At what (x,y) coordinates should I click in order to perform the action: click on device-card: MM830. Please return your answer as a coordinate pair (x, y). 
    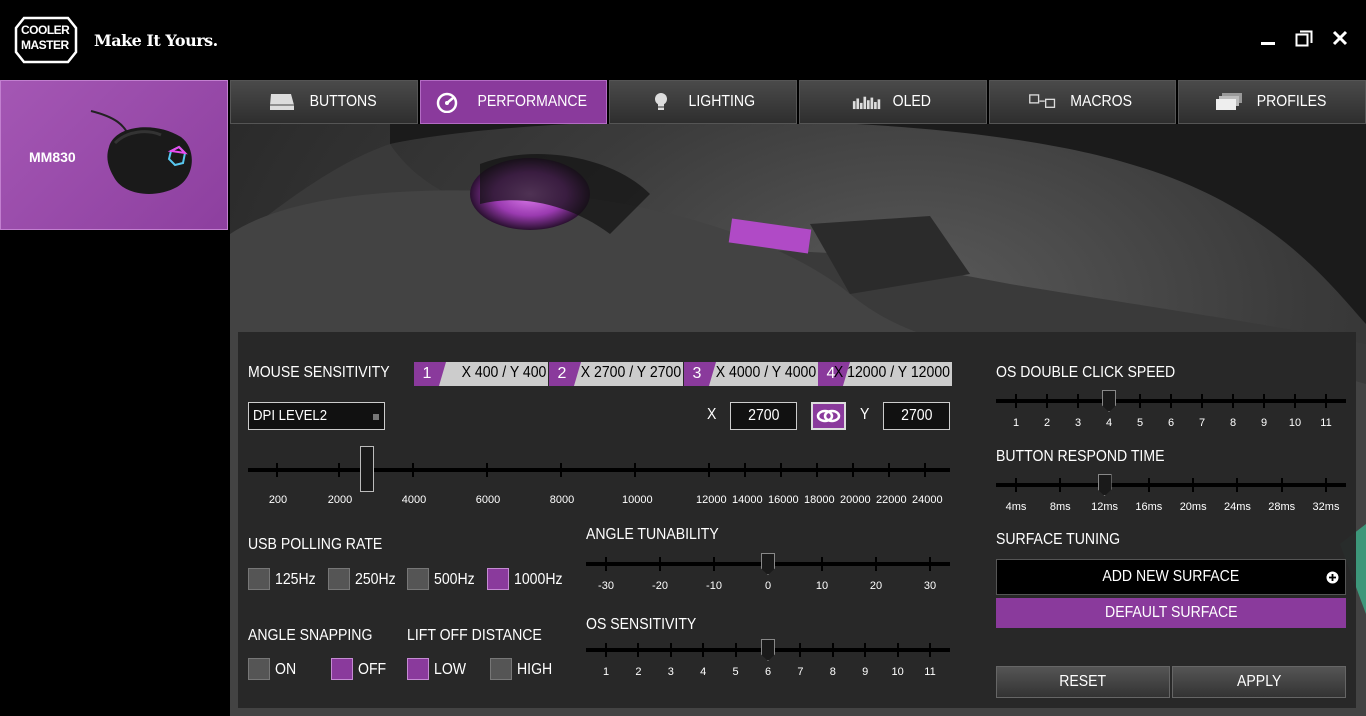
    Looking at the image, I should click on (114, 155).